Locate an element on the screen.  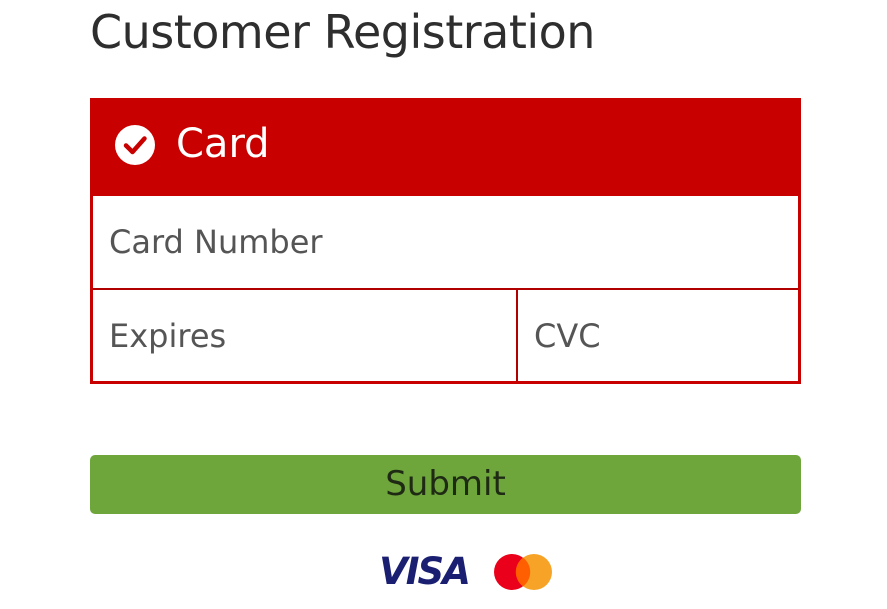
card-option-label: Card is located at coordinates (223, 144).